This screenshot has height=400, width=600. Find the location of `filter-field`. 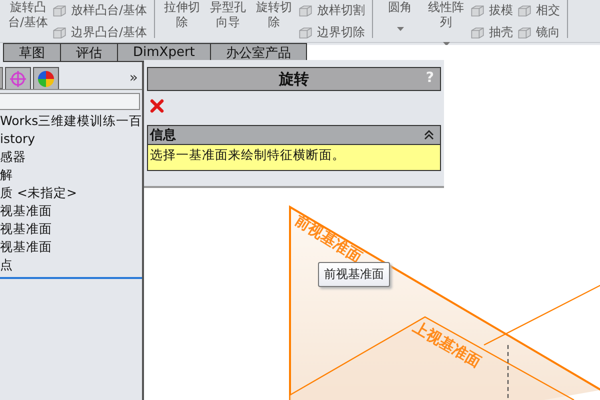

filter-field is located at coordinates (70, 101).